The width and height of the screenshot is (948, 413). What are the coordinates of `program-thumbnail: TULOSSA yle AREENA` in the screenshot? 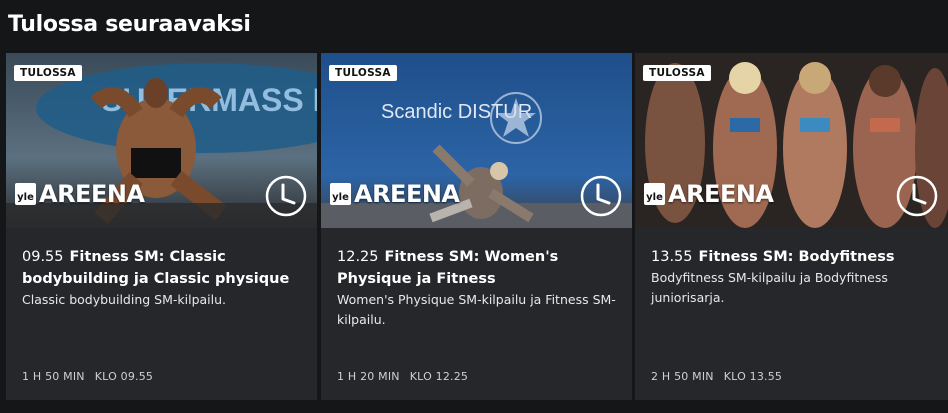 It's located at (791, 140).